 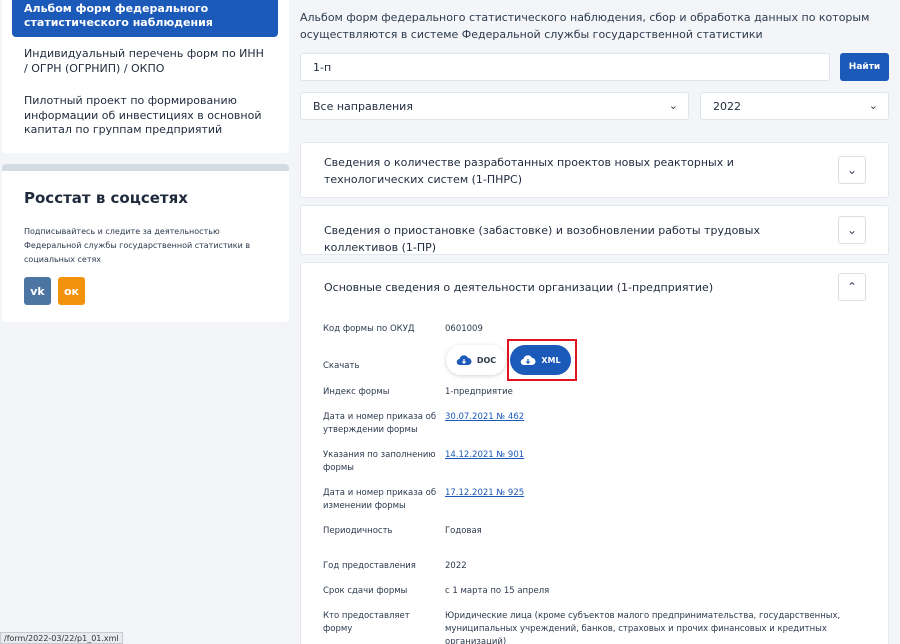 What do you see at coordinates (484, 493) in the screenshot?
I see `change-link: 17.12.2021 № 925` at bounding box center [484, 493].